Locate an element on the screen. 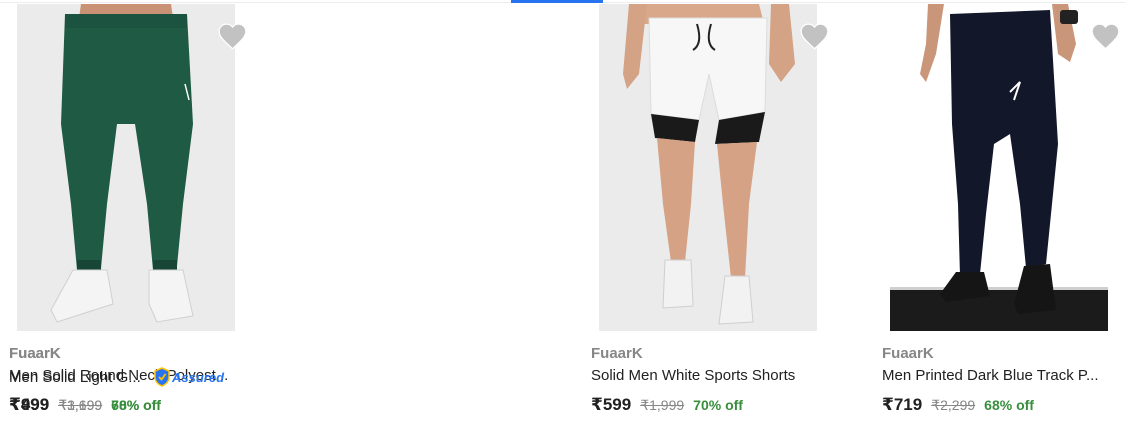  selling-price: ₹599 is located at coordinates (611, 404).